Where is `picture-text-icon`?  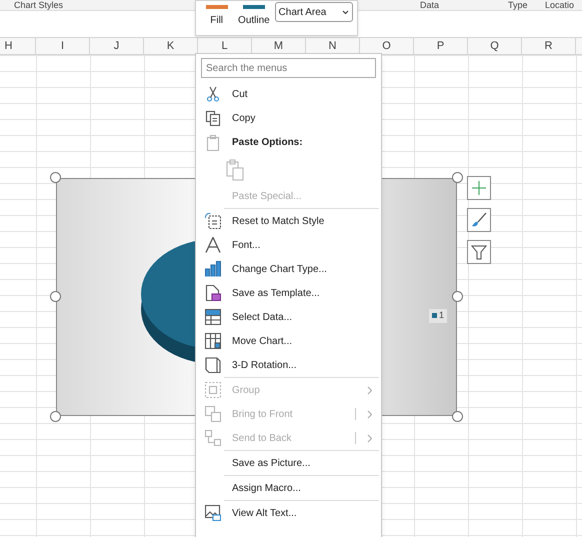
picture-text-icon is located at coordinates (213, 513).